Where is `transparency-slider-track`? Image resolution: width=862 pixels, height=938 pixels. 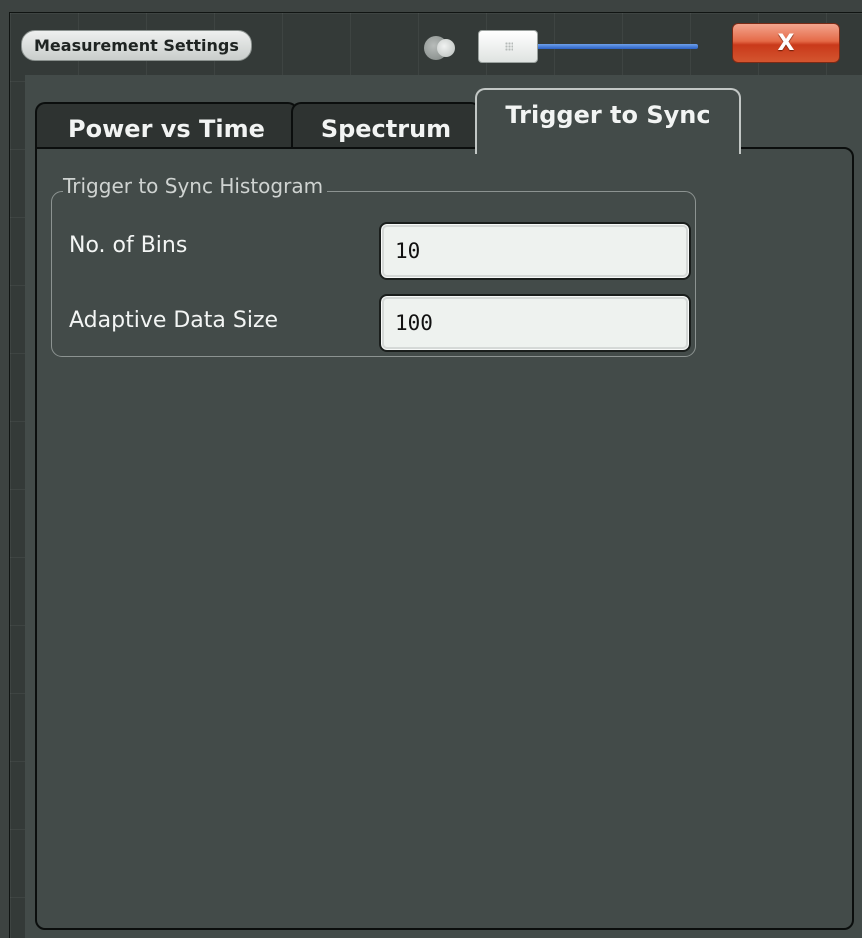
transparency-slider-track is located at coordinates (614, 46).